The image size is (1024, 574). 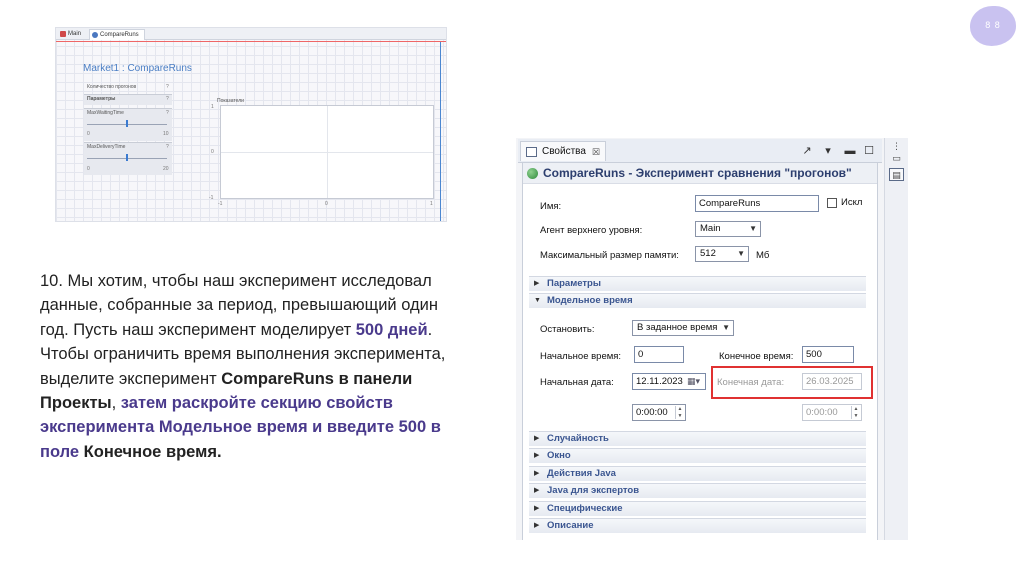 What do you see at coordinates (137, 68) in the screenshot?
I see `experiment-title: Market1 : CompareRuns` at bounding box center [137, 68].